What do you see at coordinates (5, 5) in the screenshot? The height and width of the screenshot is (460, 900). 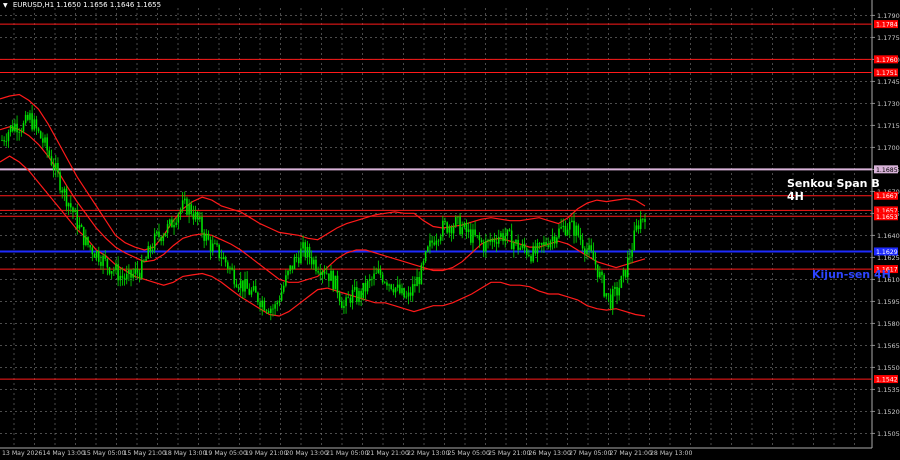 I see `triangle-down-icon: ▼` at bounding box center [5, 5].